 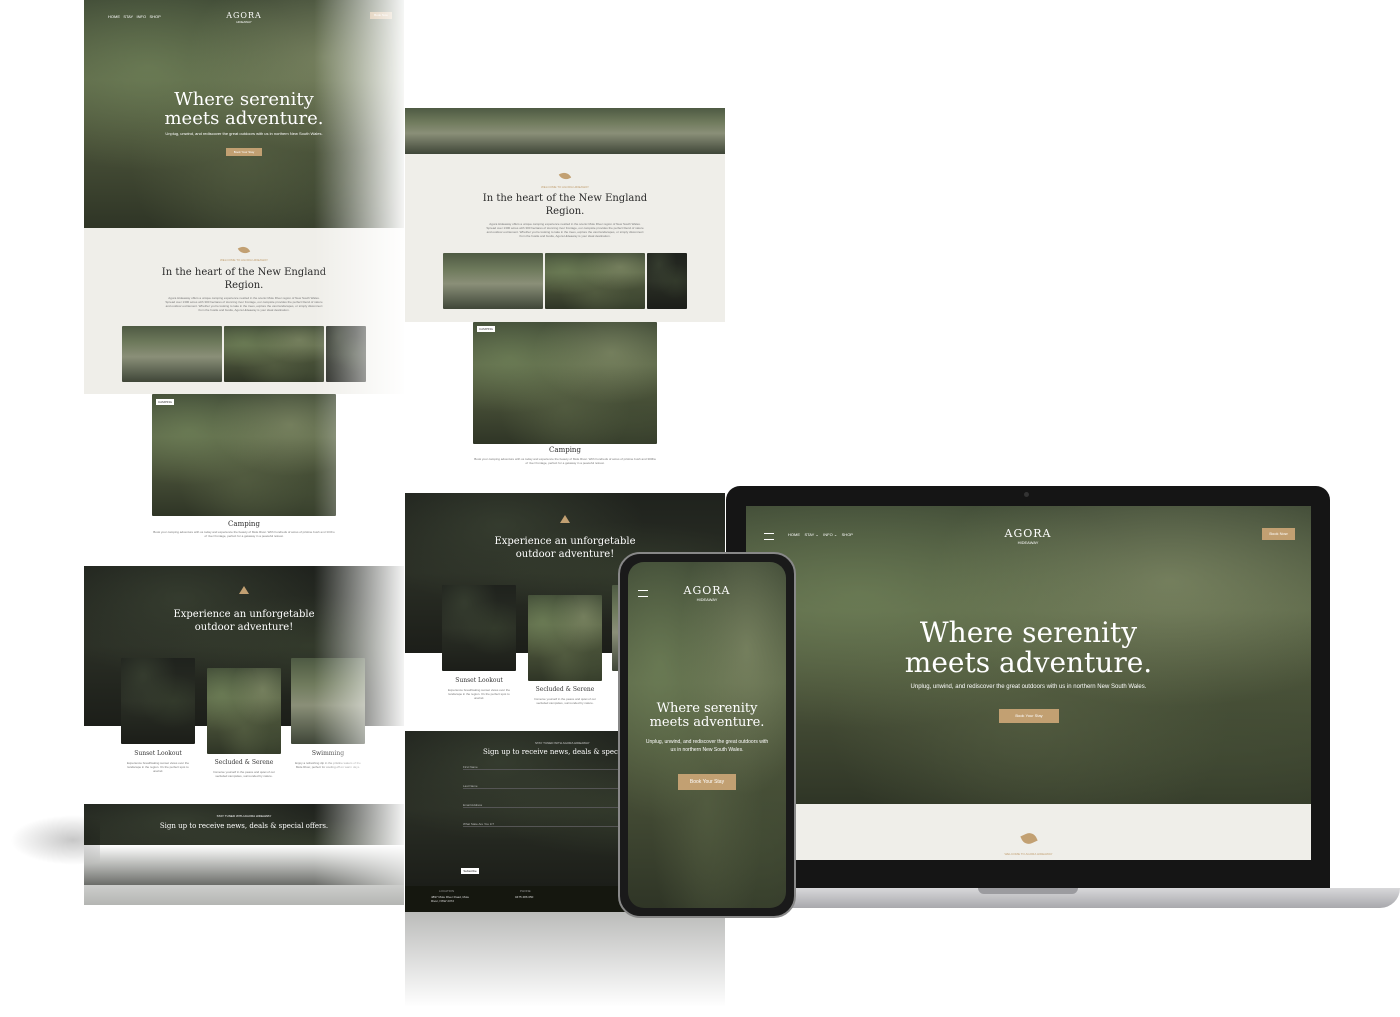 I want to click on nav-stay: STAY, so click(x=128, y=16).